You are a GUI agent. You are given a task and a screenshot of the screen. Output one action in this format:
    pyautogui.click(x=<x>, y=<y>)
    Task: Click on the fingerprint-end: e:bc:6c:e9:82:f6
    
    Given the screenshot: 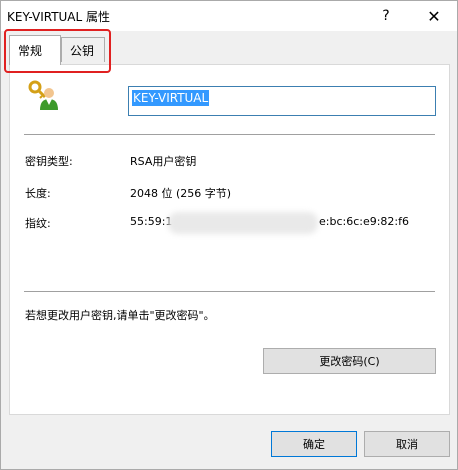 What is the action you would take?
    pyautogui.click(x=364, y=221)
    